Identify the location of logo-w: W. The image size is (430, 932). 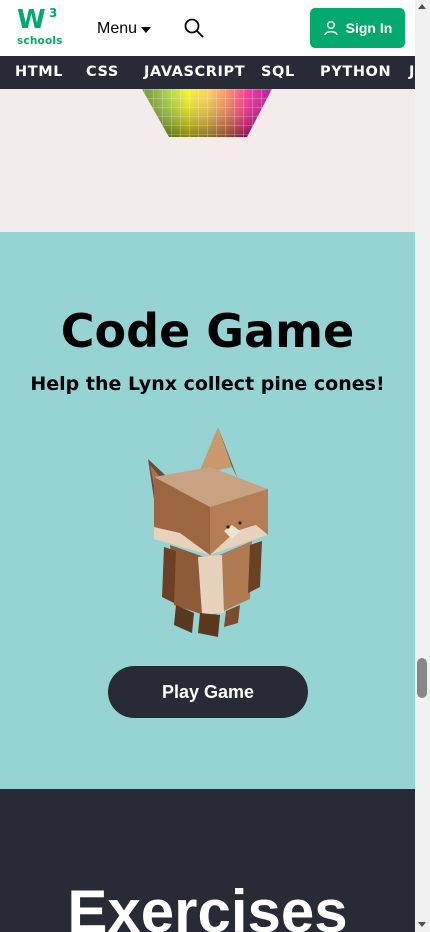
(31, 20).